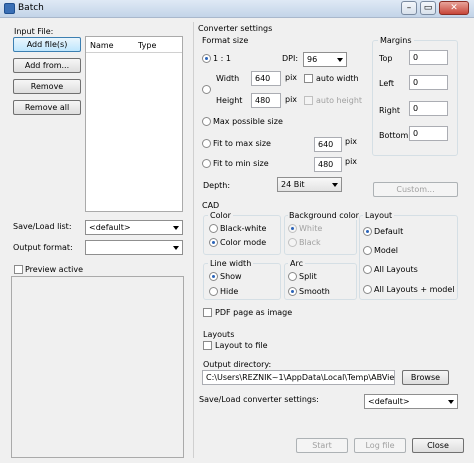  Describe the element at coordinates (54, 269) in the screenshot. I see `preview-active-label: Preview active` at that location.